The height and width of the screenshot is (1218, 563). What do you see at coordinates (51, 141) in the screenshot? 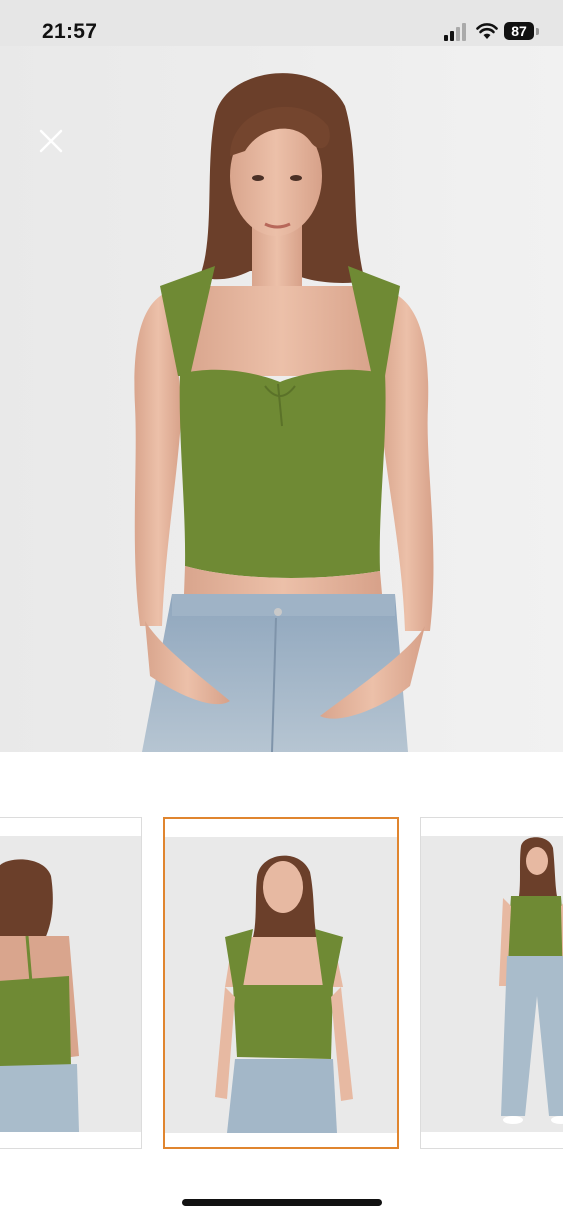
I see `close-icon` at bounding box center [51, 141].